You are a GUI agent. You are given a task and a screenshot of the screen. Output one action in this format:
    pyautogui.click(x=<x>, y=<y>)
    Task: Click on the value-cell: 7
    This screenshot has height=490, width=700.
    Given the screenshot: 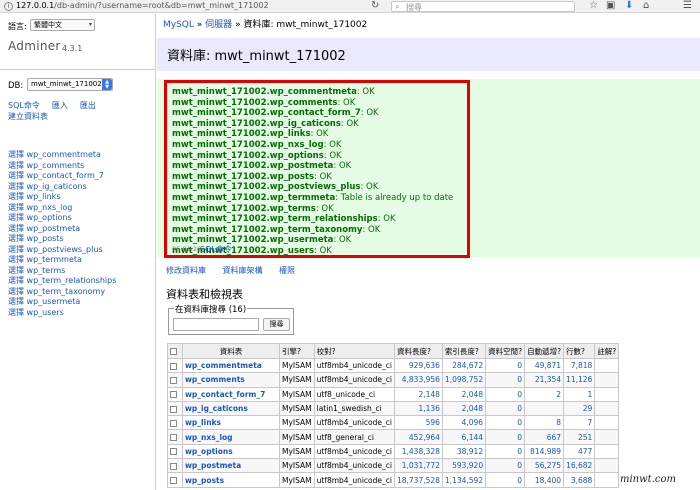 What is the action you would take?
    pyautogui.click(x=579, y=423)
    